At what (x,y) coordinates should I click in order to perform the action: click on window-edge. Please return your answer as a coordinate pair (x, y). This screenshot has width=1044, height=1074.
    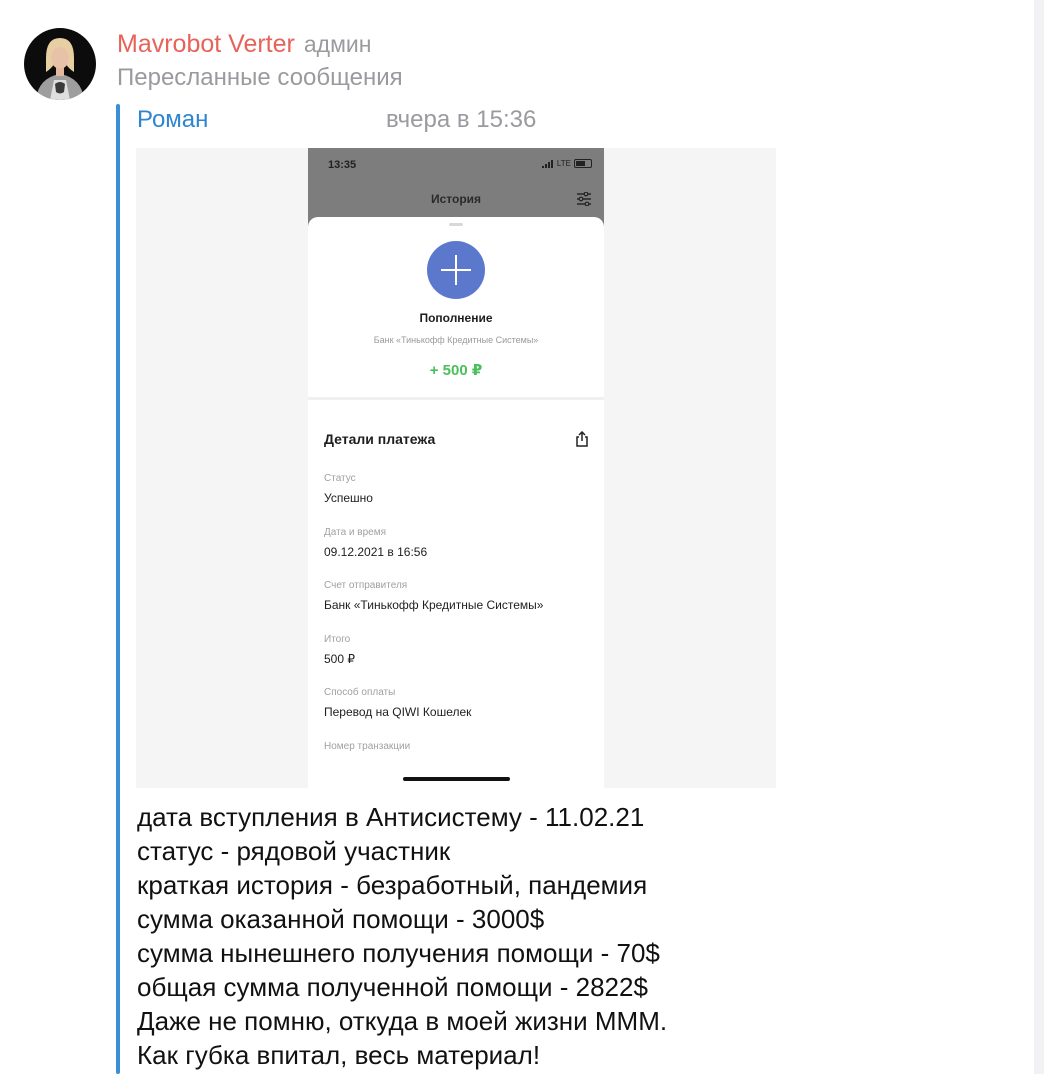
    Looking at the image, I should click on (1039, 537).